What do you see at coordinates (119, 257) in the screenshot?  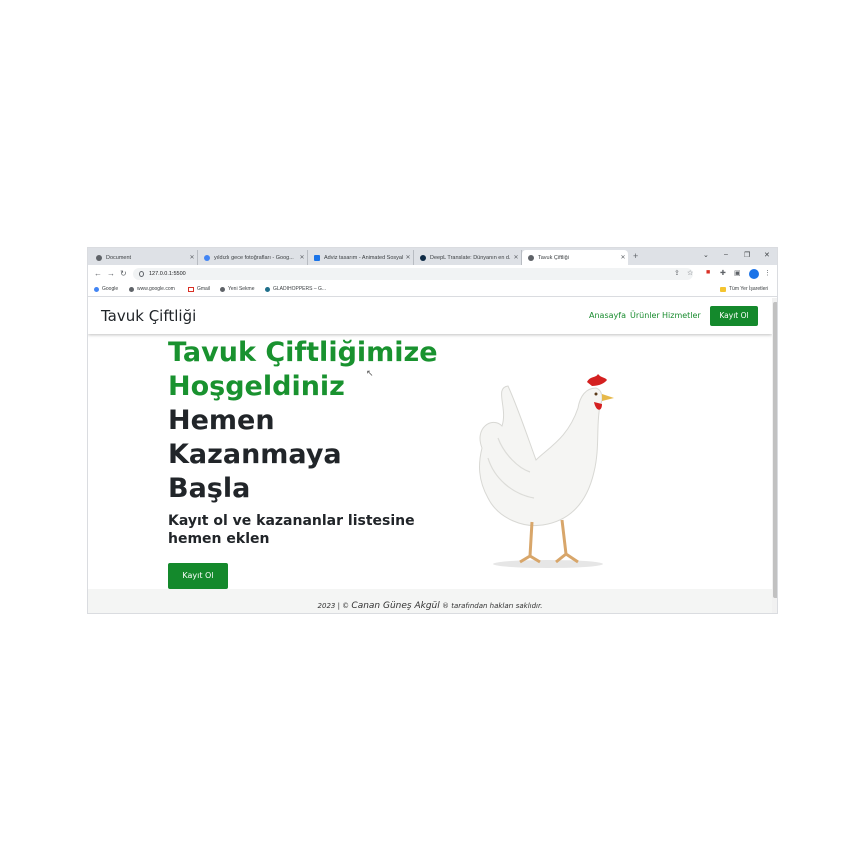 I see `tab-label: Document` at bounding box center [119, 257].